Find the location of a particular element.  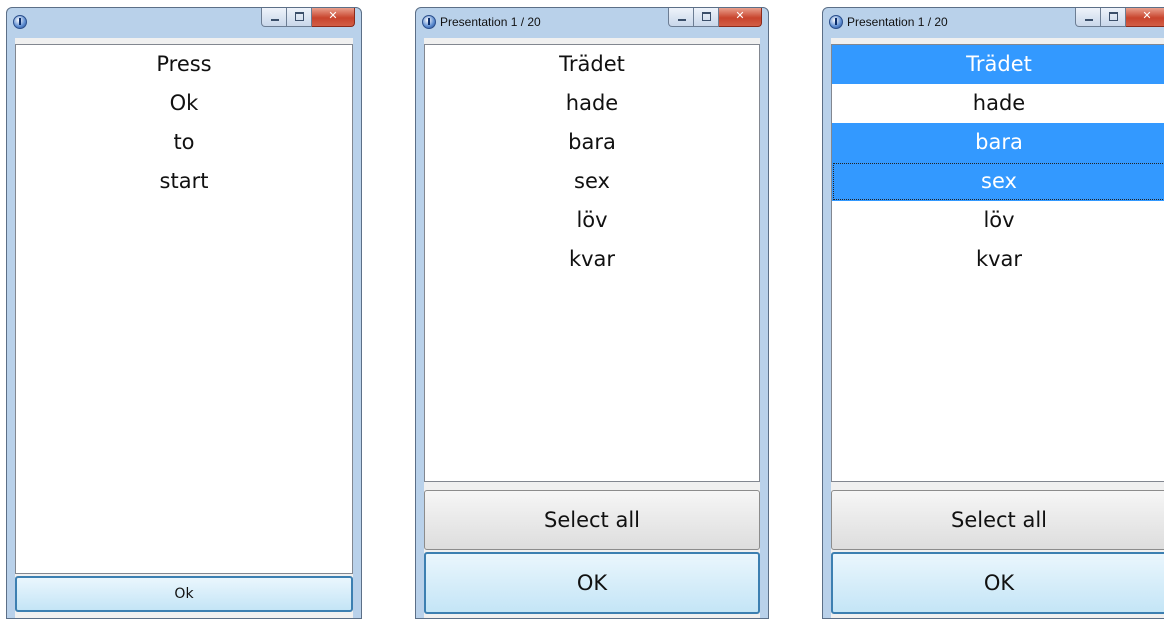

title-bar is located at coordinates (184, 23).